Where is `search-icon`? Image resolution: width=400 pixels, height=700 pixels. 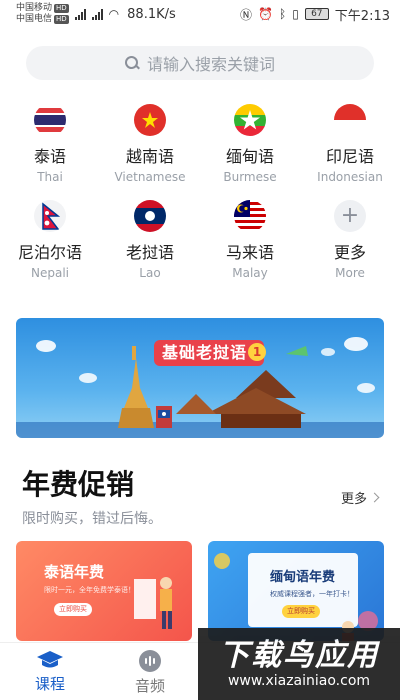
search-icon is located at coordinates (131, 63).